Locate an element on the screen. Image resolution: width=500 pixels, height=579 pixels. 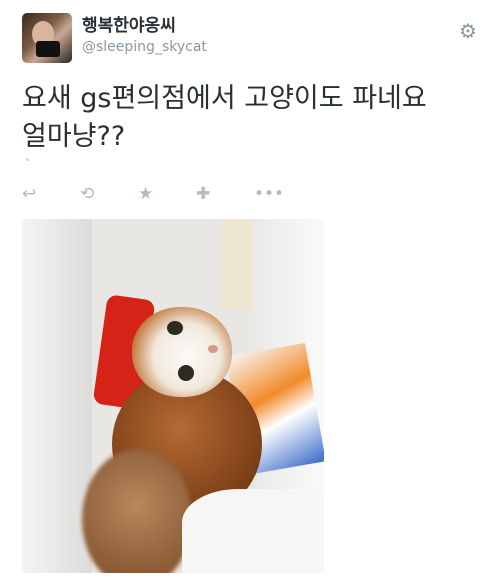
photo-cat-nose is located at coordinates (213, 349).